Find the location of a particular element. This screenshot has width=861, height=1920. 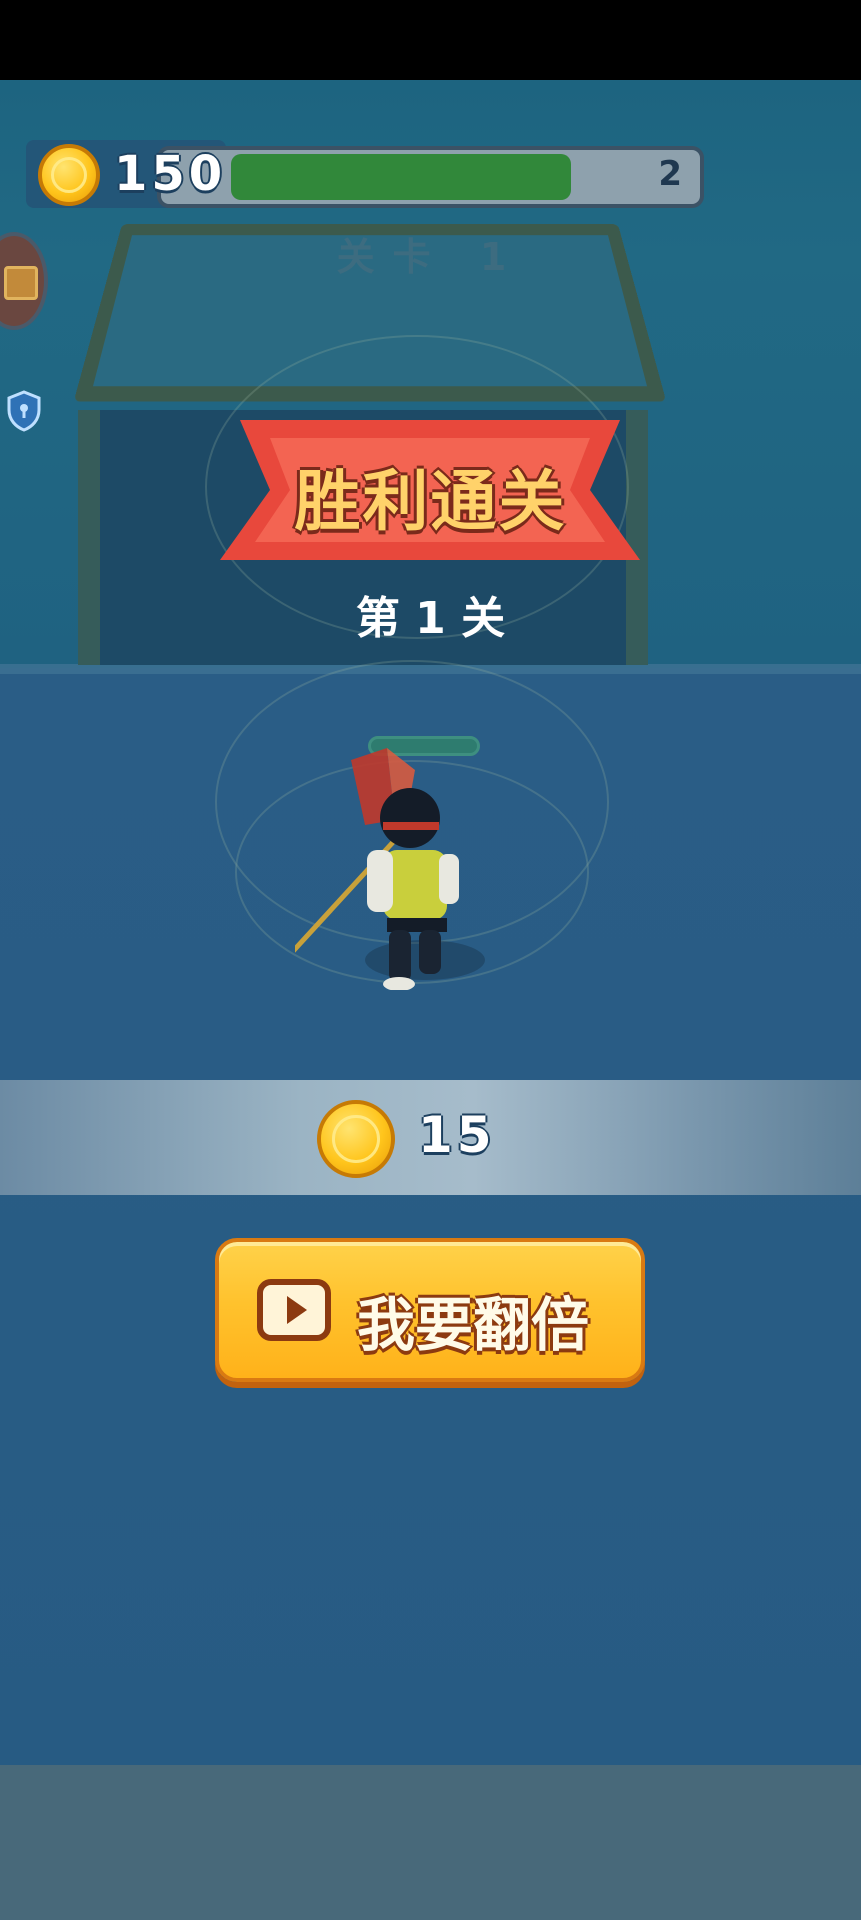

play-triangle is located at coordinates (297, 1310).